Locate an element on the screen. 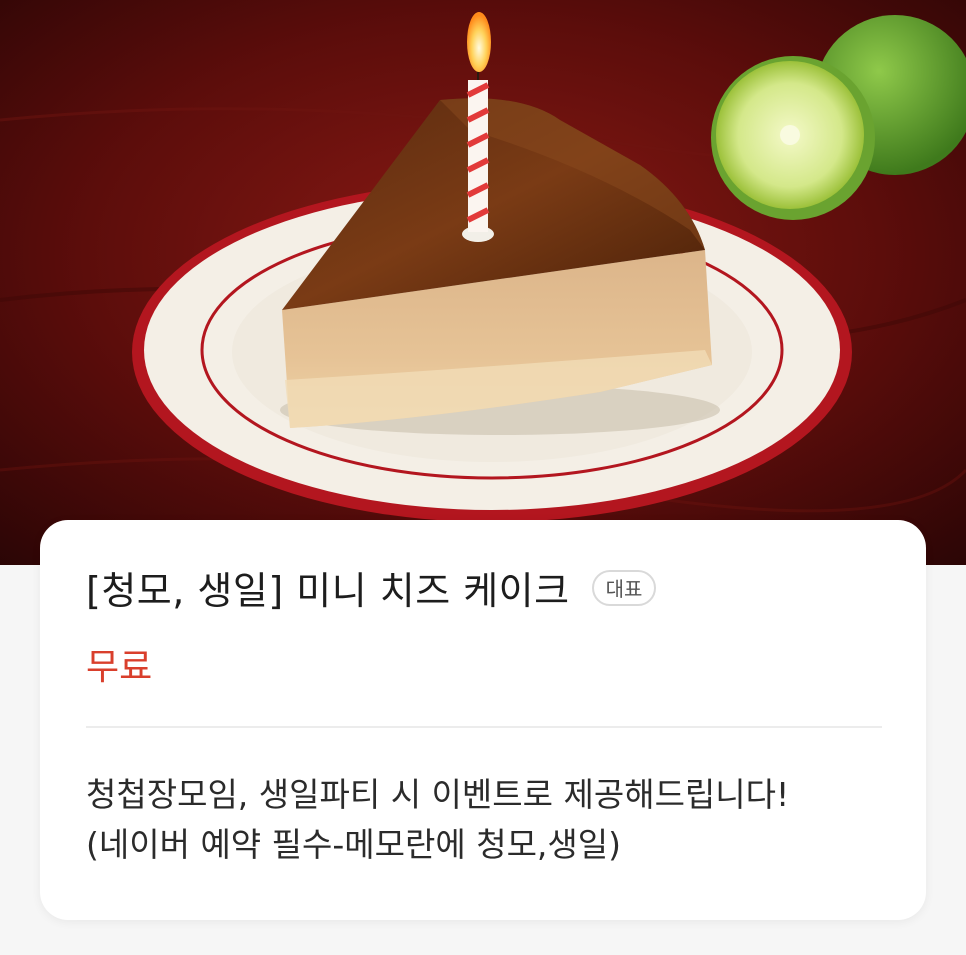 This screenshot has width=966, height=955. description-line: 청첩장모임, 생일파티 시 이벤트로 제공해드립니다! is located at coordinates (438, 794).